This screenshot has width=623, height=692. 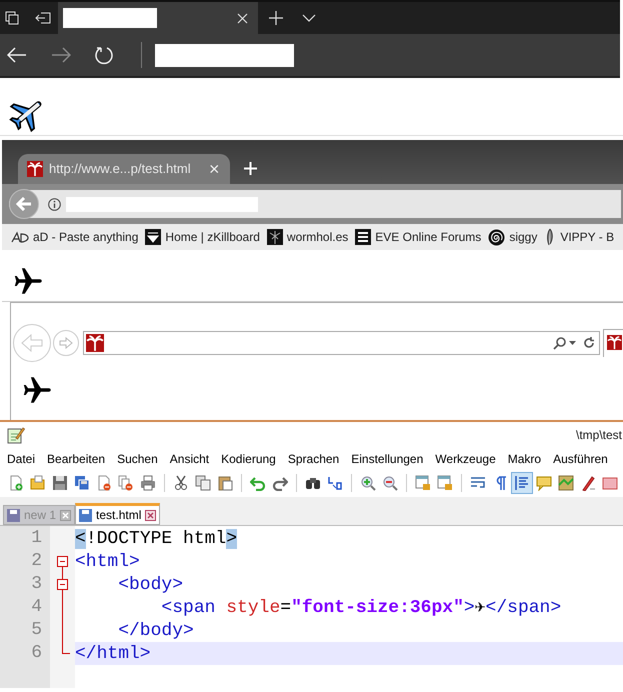 I want to click on ad-logo-icon, so click(x=20, y=237).